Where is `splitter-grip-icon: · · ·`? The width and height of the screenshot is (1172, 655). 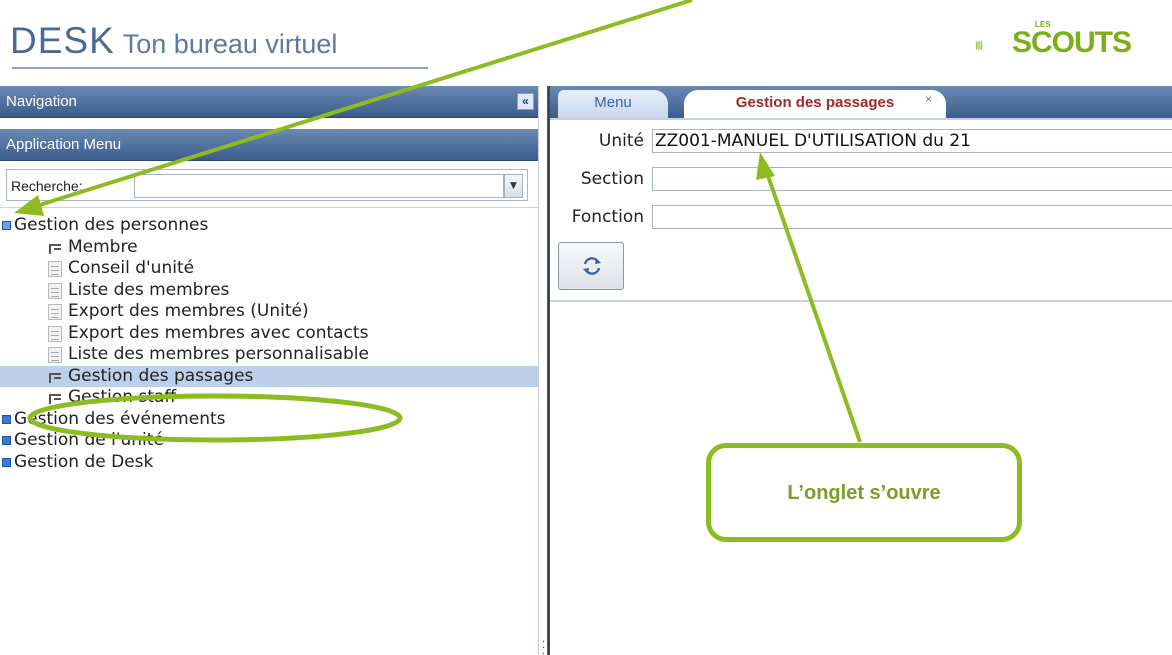 splitter-grip-icon: · · · is located at coordinates (543, 646).